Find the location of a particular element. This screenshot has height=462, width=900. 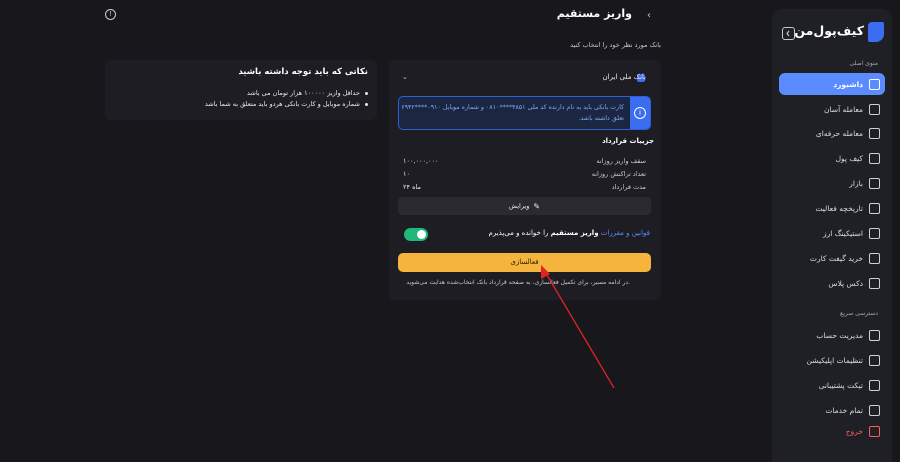

sidebar-item-label: مدیریت حساب is located at coordinates (839, 335).